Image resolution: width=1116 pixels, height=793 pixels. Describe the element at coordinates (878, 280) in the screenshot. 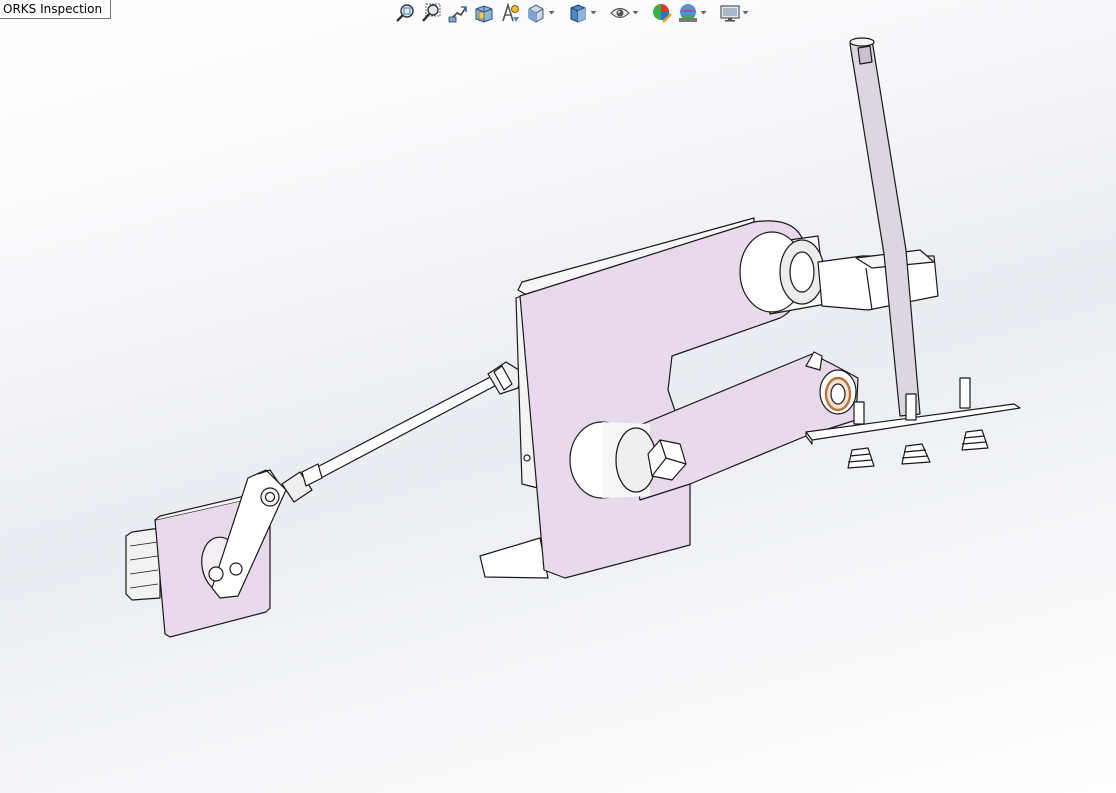

I see `shaft-clamp` at that location.